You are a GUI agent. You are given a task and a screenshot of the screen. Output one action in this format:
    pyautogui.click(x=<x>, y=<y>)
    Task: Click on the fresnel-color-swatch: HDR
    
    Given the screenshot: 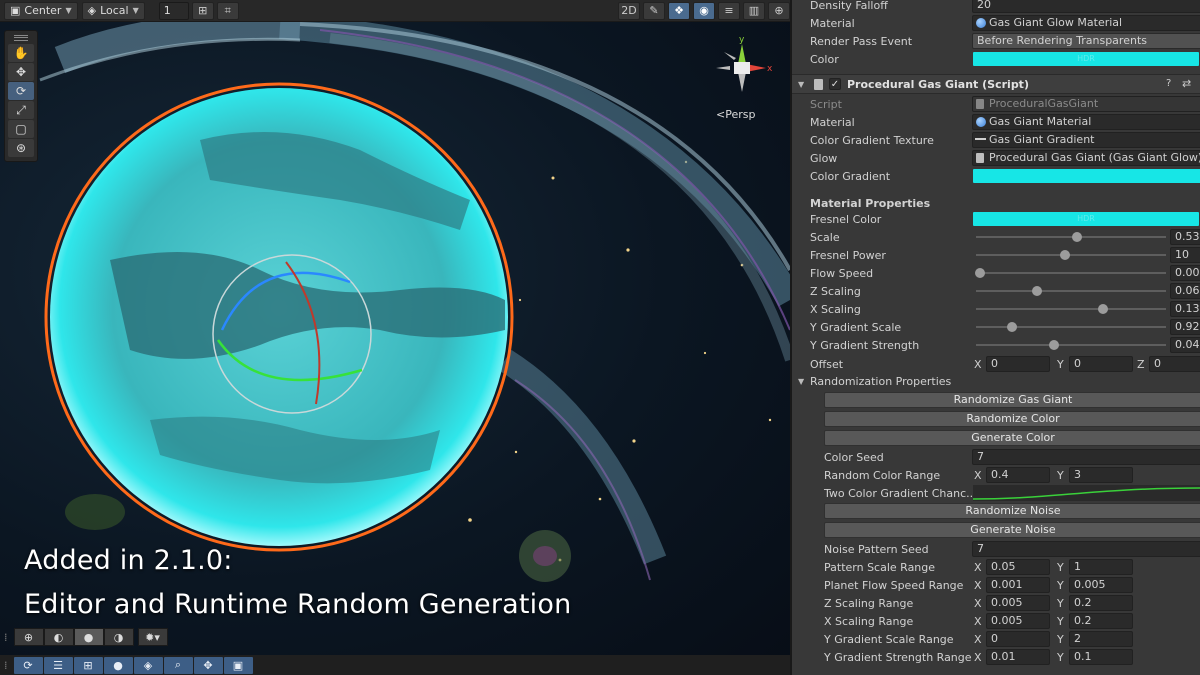 What is the action you would take?
    pyautogui.click(x=1086, y=219)
    